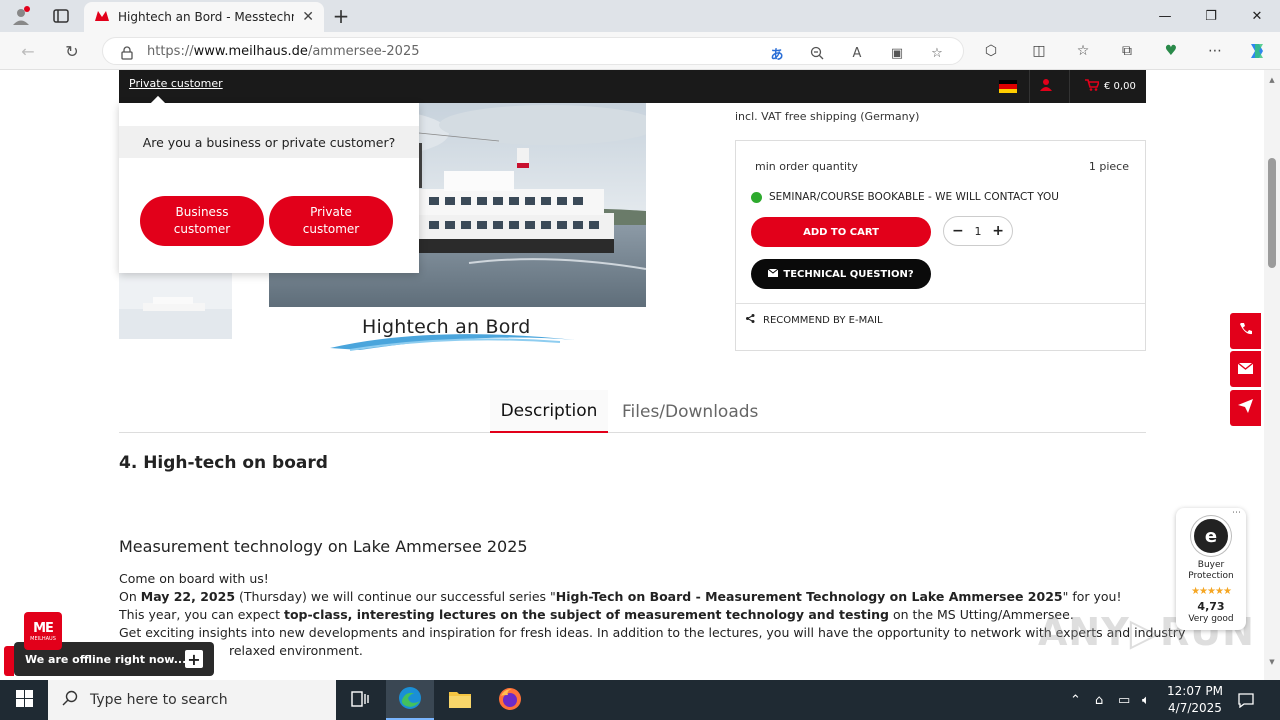  I want to click on collections-icon: ⧉, so click(1127, 51).